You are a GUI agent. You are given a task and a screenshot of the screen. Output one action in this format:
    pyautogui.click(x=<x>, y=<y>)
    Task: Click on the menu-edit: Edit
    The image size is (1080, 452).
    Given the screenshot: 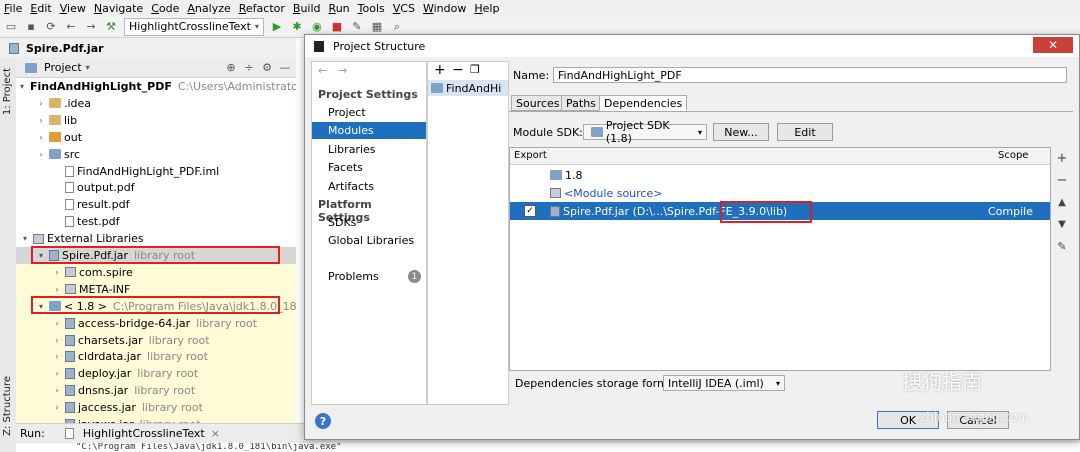 What is the action you would take?
    pyautogui.click(x=40, y=8)
    